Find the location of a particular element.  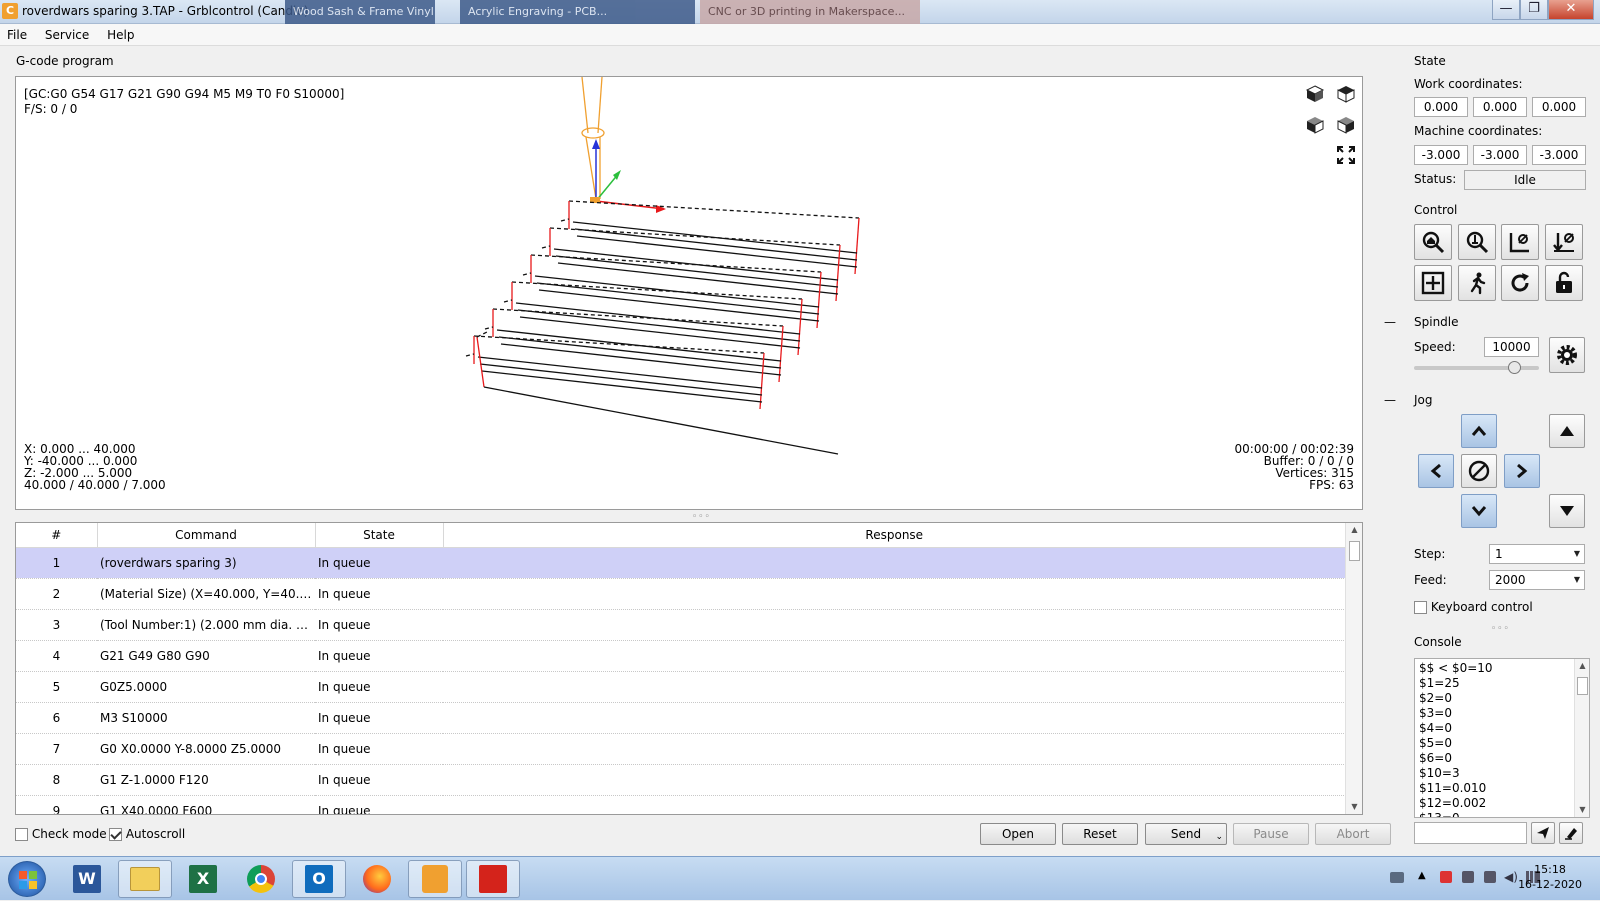

scroll-up-arrow-icon: ▲ is located at coordinates (1354, 530).